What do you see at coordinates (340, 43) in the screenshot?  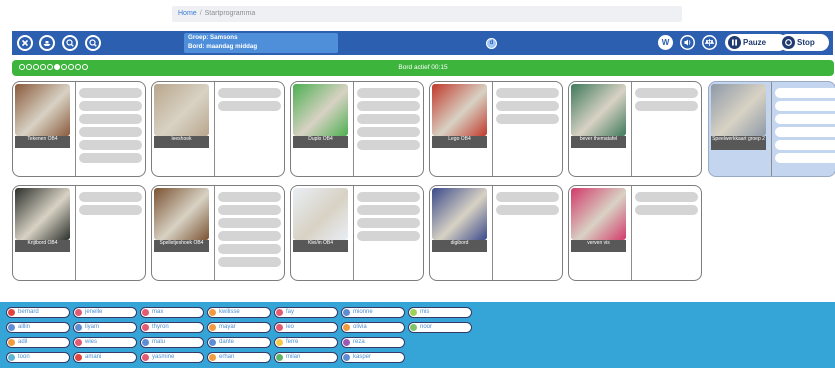 I see `group-board-info: Groep: Samsons Bord: maandag middag d` at bounding box center [340, 43].